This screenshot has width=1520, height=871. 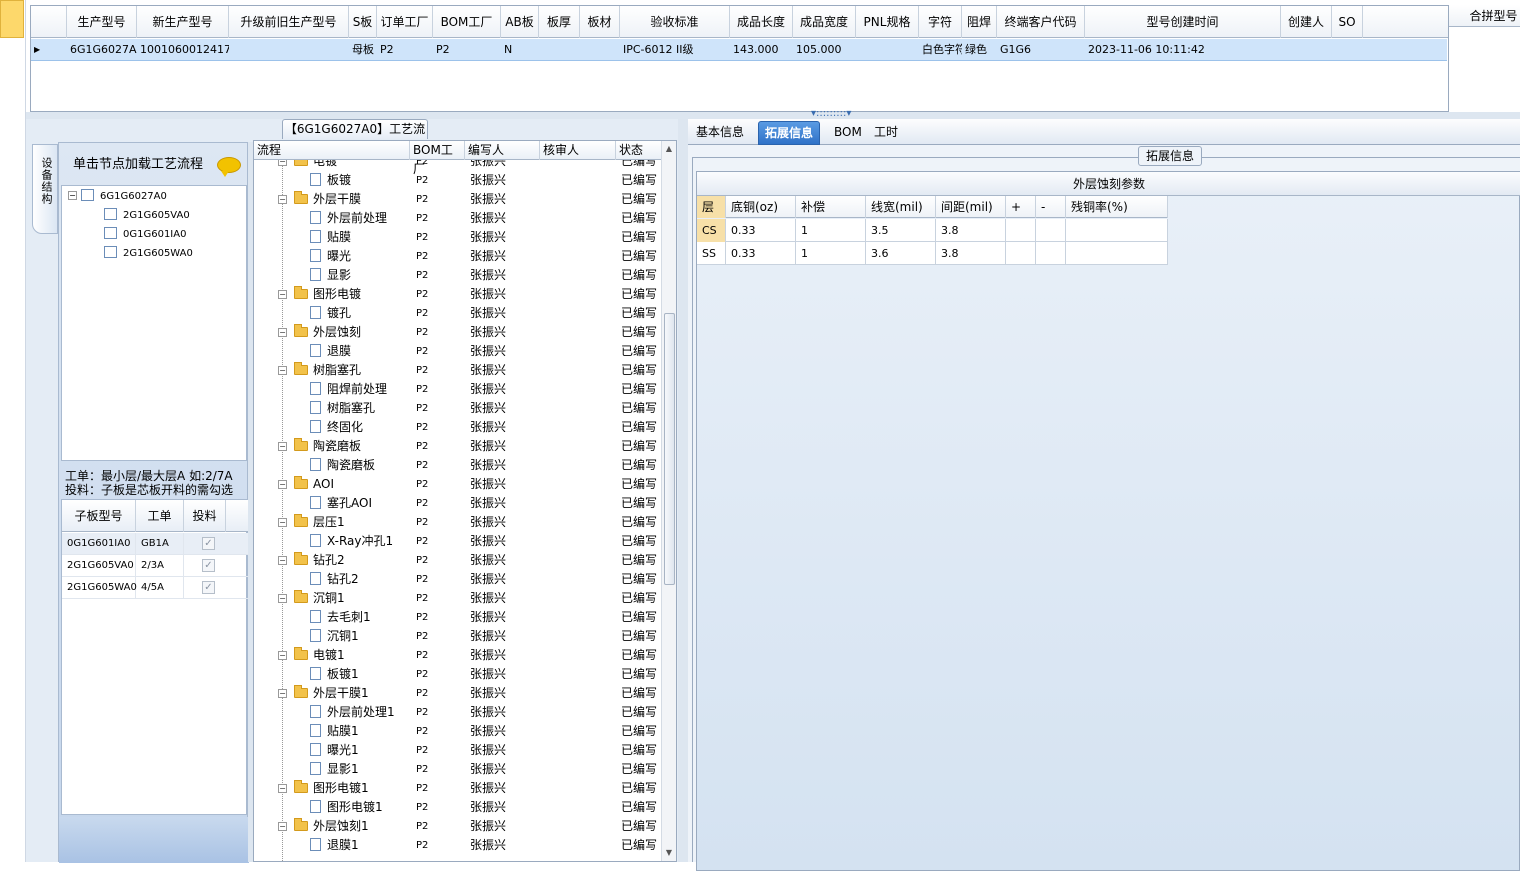 What do you see at coordinates (458, 294) in the screenshot?
I see `tree-row: − 图形电镀 P2 张振兴 已编写` at bounding box center [458, 294].